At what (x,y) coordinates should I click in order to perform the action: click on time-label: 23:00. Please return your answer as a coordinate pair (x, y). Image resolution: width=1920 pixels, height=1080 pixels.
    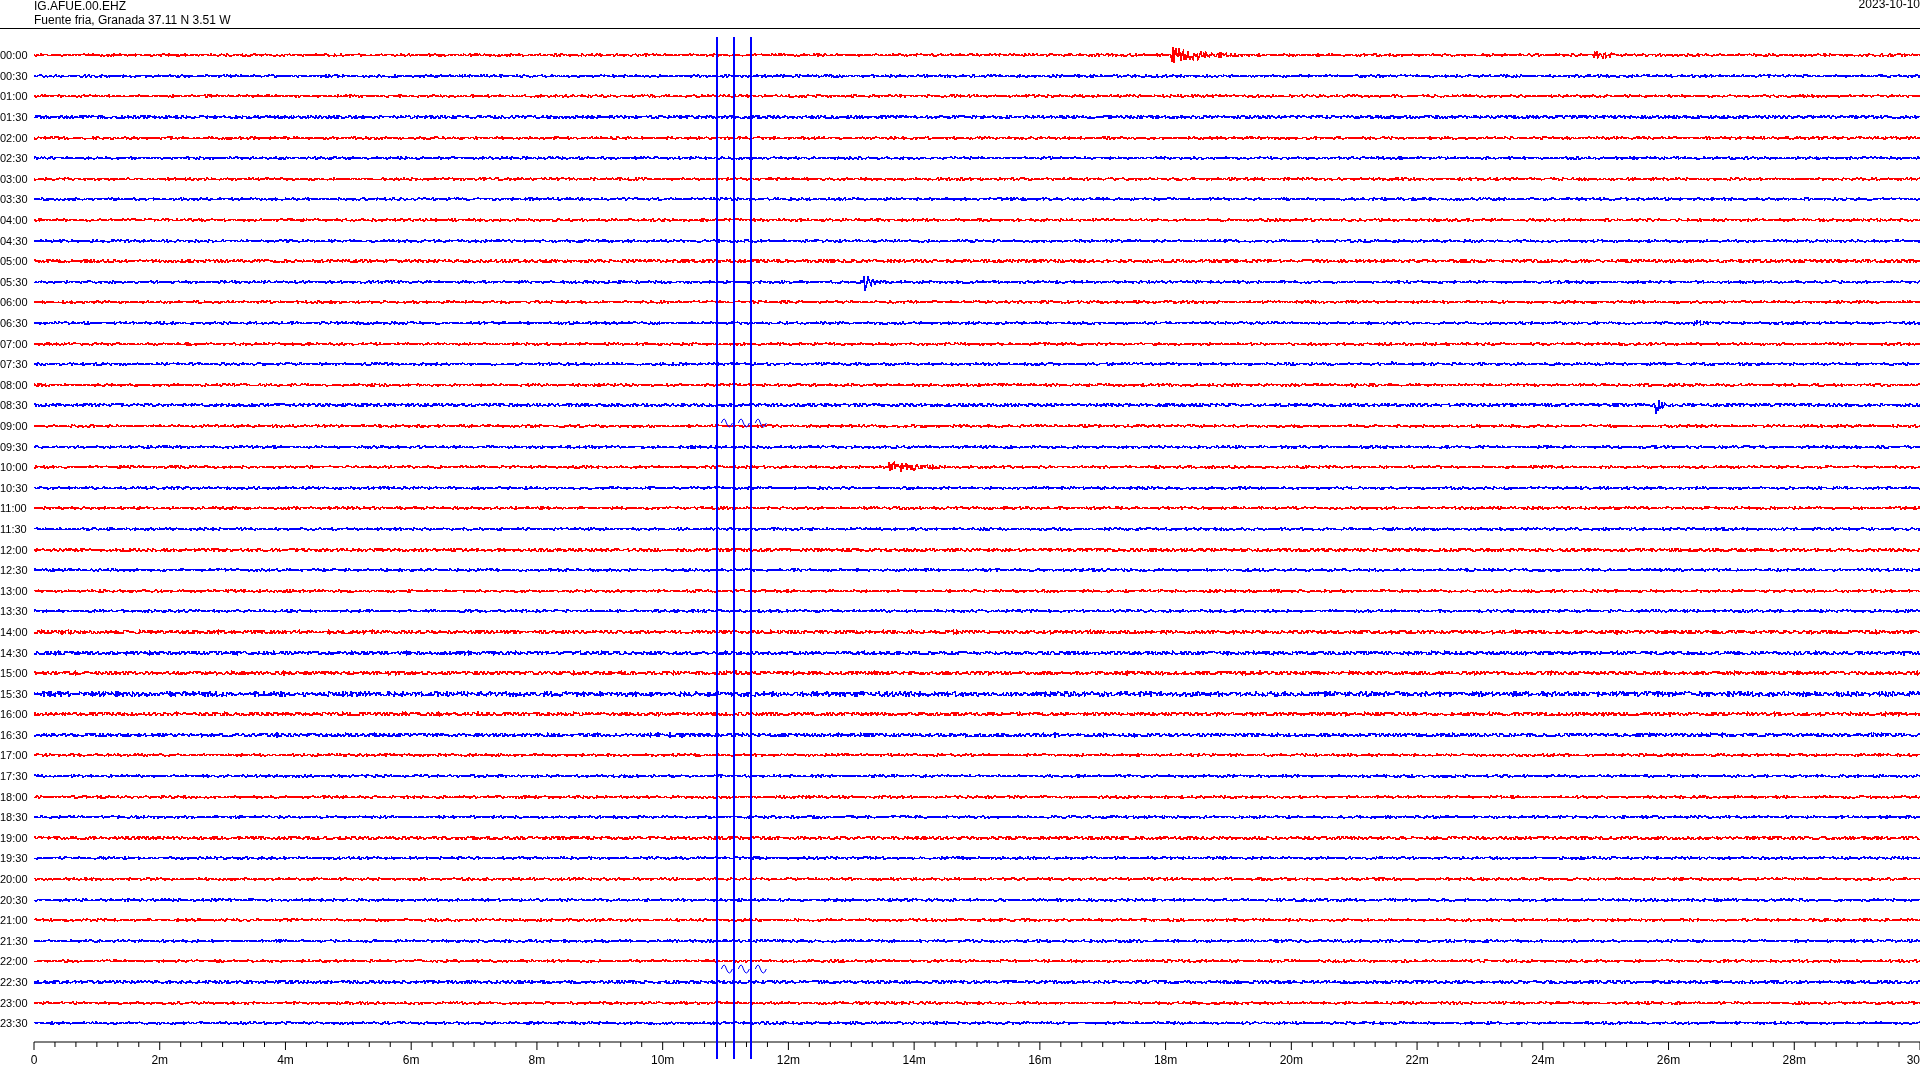
    Looking at the image, I should click on (14, 1002).